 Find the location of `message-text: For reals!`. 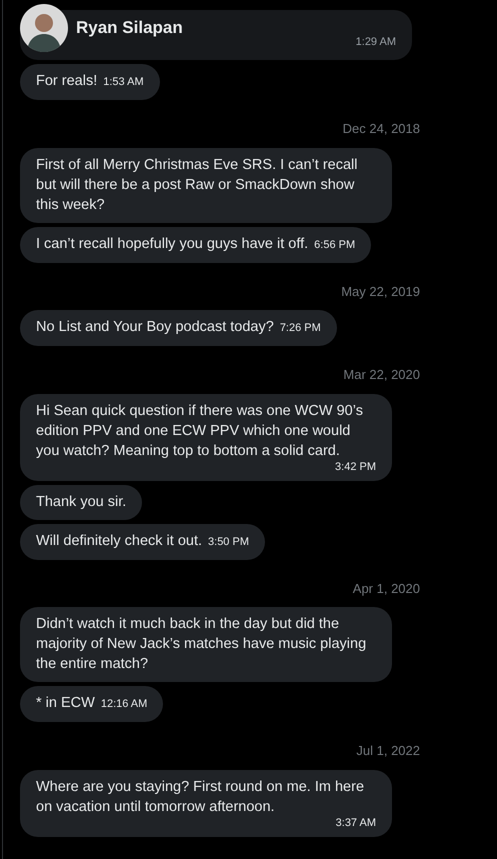

message-text: For reals! is located at coordinates (67, 81).